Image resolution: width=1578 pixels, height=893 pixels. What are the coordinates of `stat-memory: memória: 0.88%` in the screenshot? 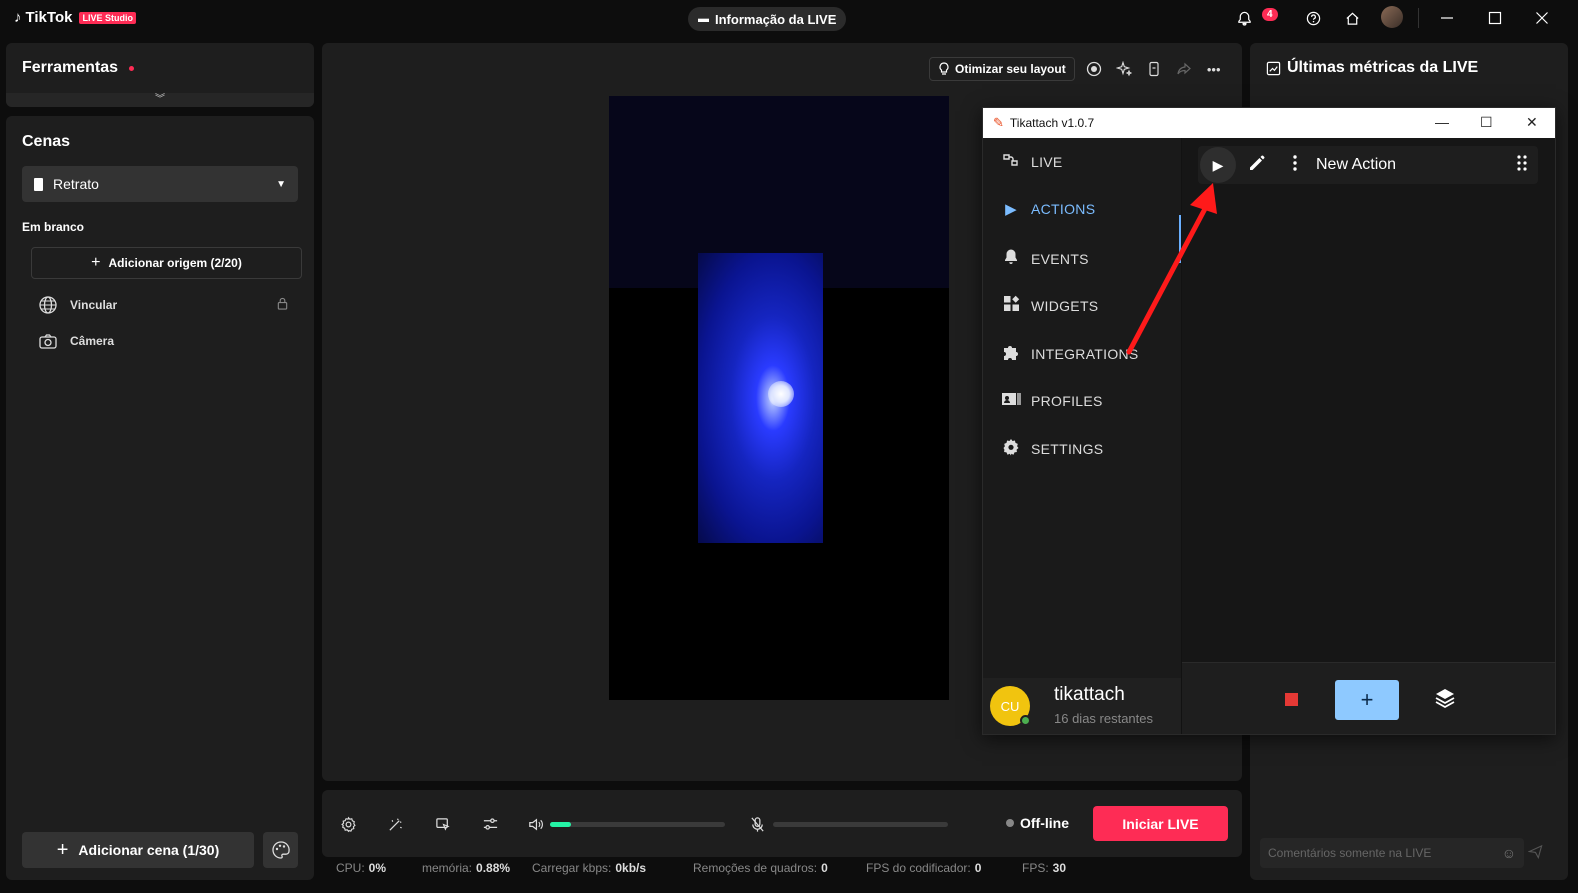 It's located at (466, 868).